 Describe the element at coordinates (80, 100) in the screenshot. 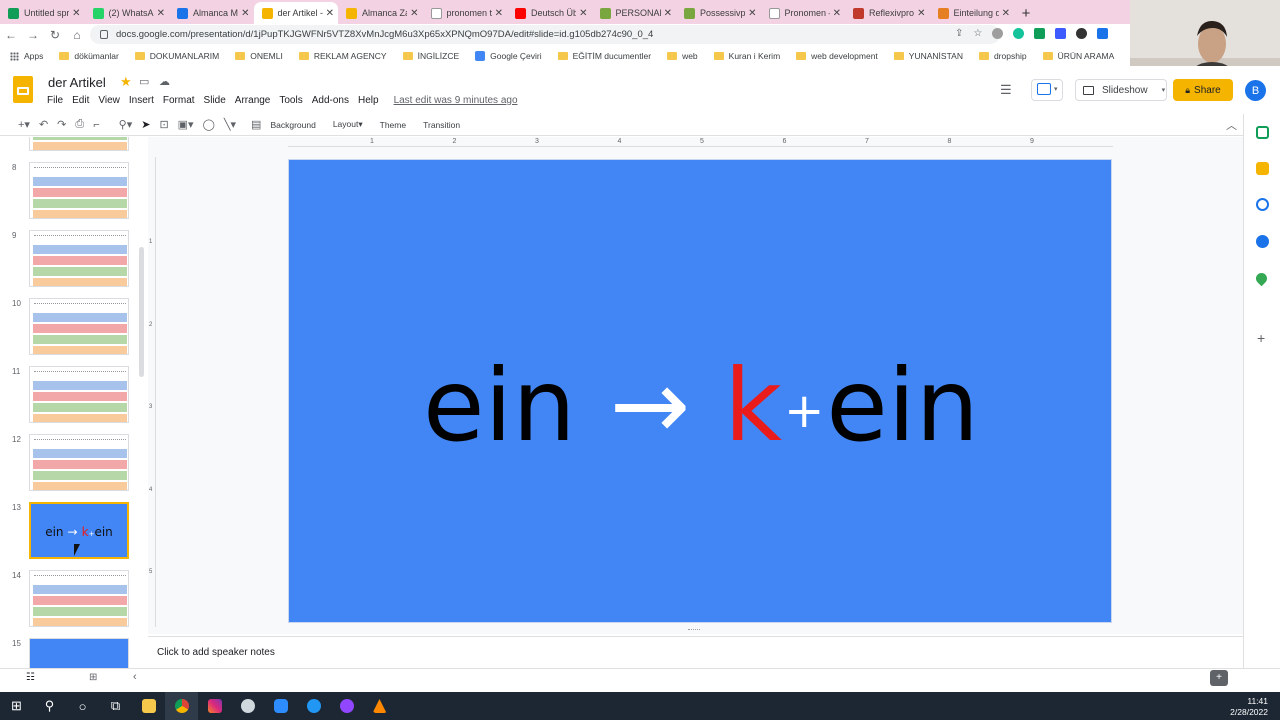

I see `menu-item-edit: Edit` at that location.